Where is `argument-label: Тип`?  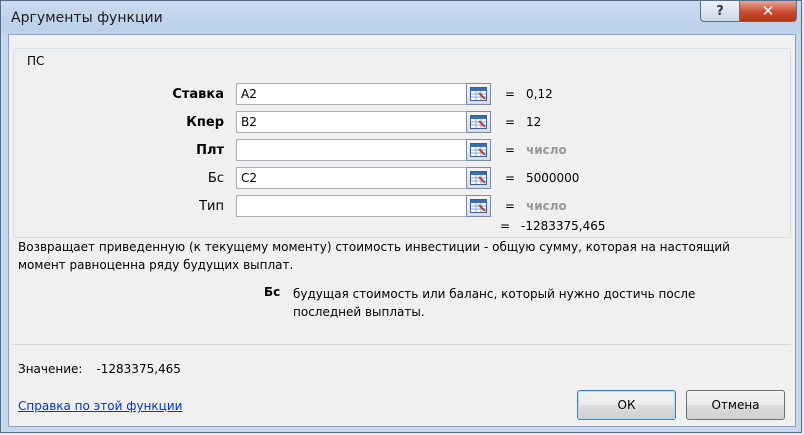 argument-label: Тип is located at coordinates (211, 206).